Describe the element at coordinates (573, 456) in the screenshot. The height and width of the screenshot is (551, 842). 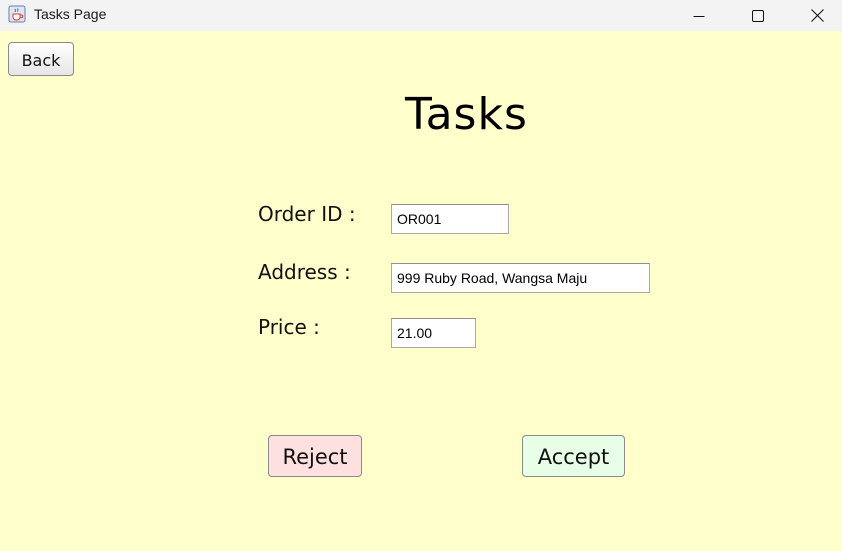
I see `accept-button: Accept` at that location.